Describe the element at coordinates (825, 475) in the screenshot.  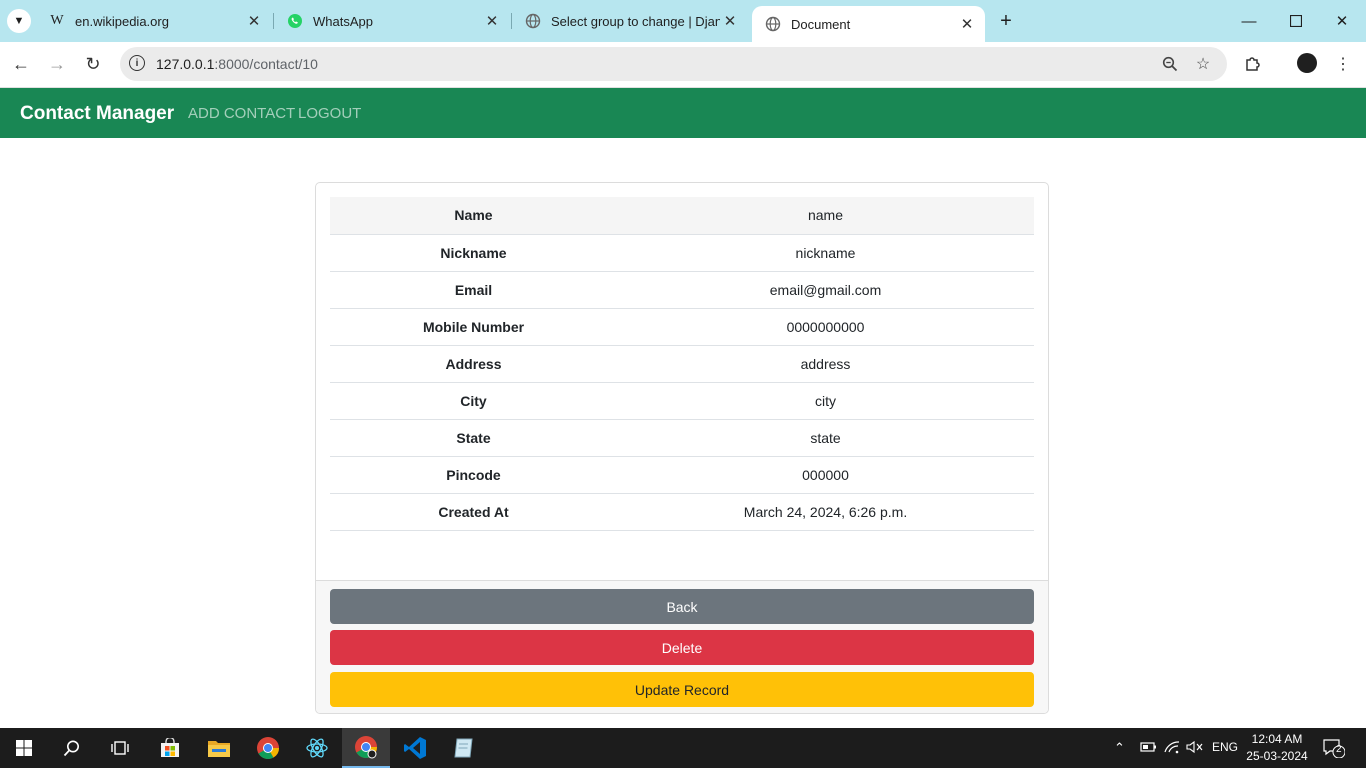
I see `field-value: 000000` at that location.